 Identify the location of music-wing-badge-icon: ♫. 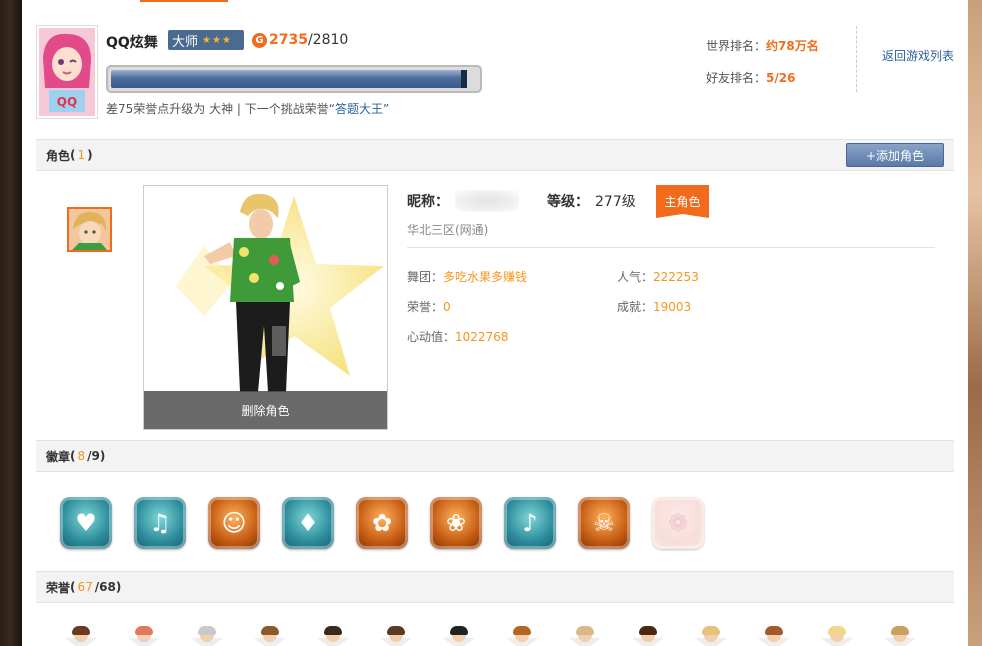
(160, 523).